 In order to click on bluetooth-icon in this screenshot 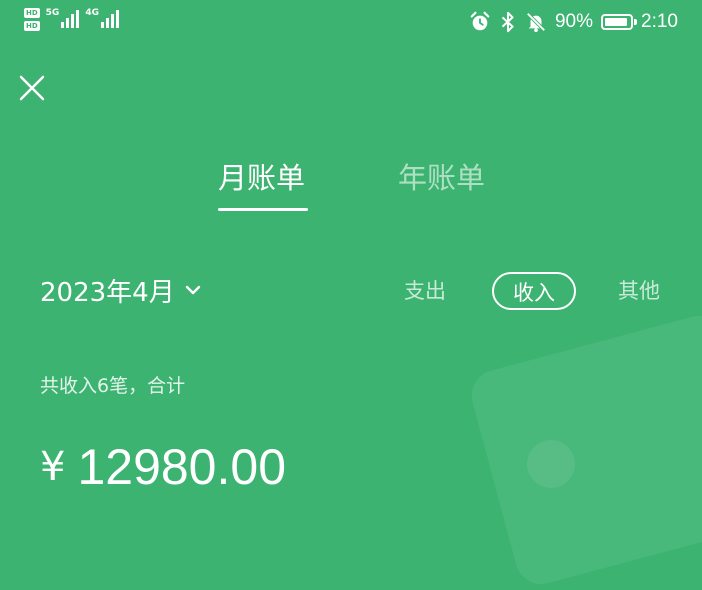, I will do `click(507, 22)`.